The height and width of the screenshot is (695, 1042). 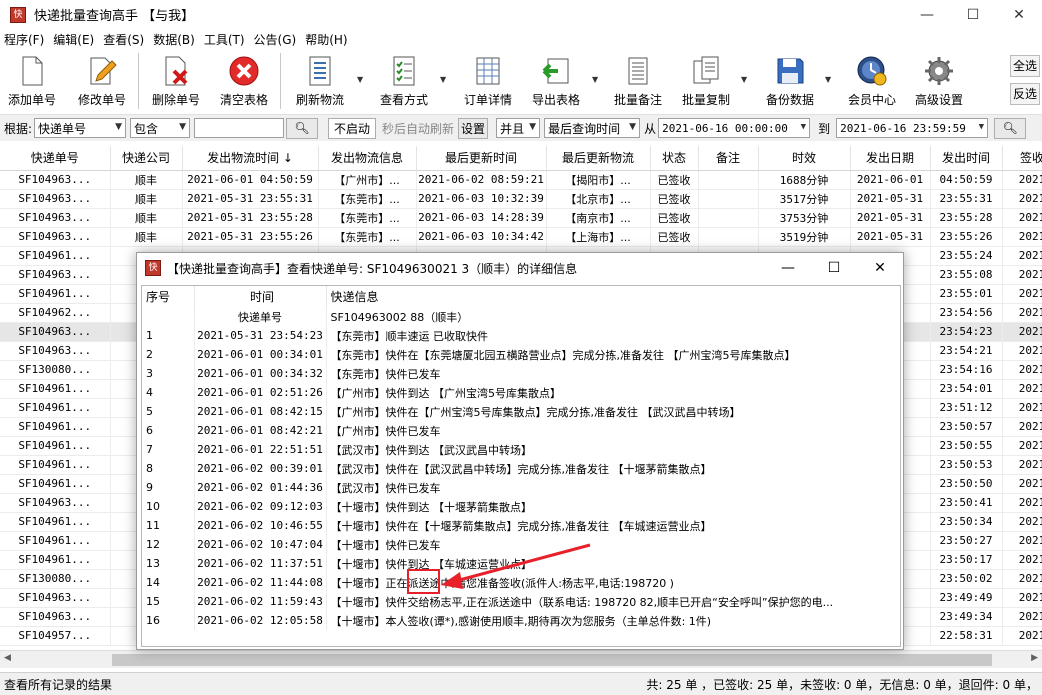 What do you see at coordinates (80, 128) in the screenshot?
I see `filter-field-select: 快递单号 ▼` at bounding box center [80, 128].